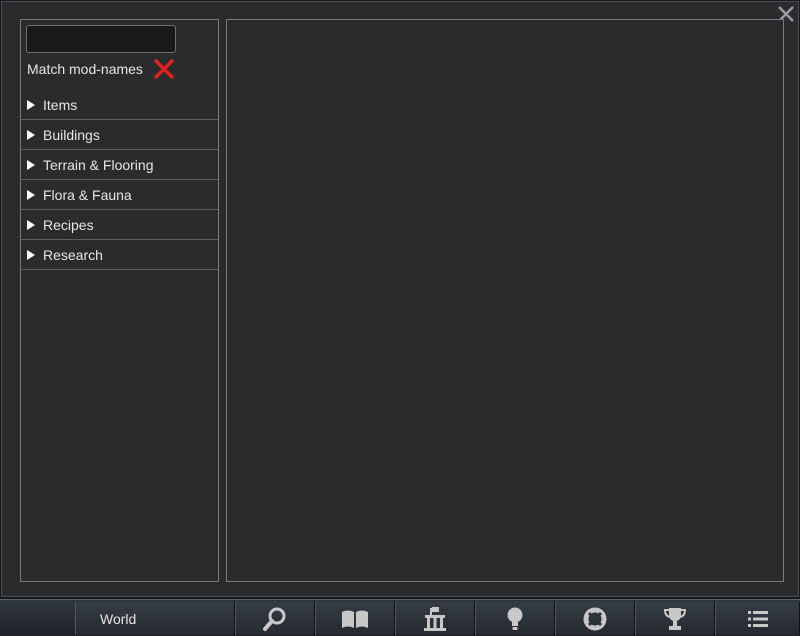 Image resolution: width=800 pixels, height=636 pixels. I want to click on search-button, so click(275, 618).